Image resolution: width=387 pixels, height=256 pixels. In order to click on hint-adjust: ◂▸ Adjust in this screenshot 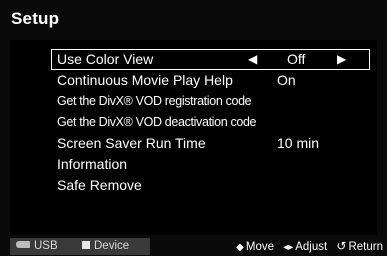, I will do `click(305, 247)`.